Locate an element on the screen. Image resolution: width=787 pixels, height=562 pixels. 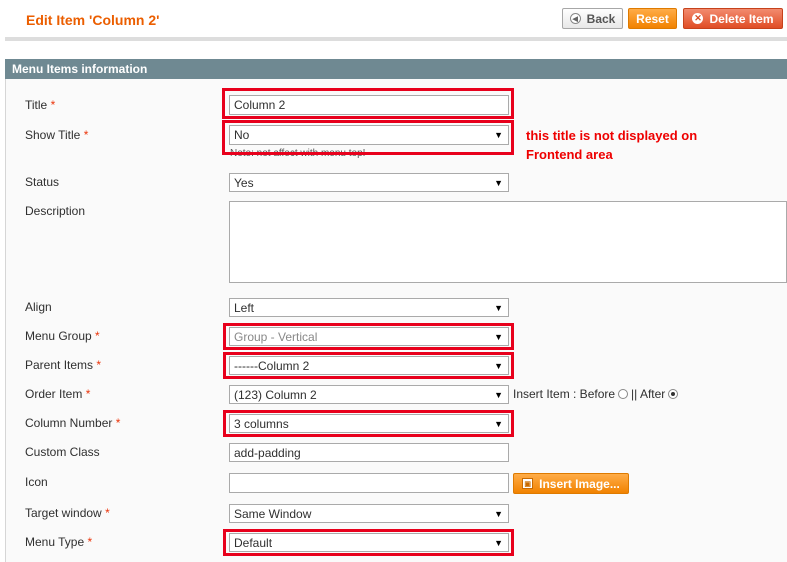
page-title: Edit Item 'Column 2' is located at coordinates (93, 20).